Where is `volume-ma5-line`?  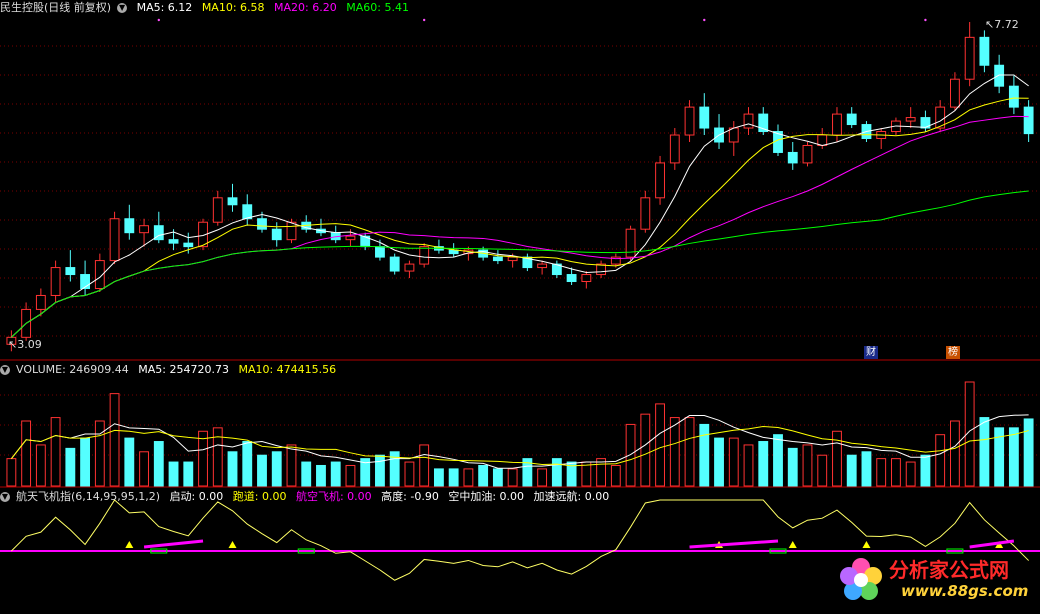 volume-ma5-line is located at coordinates (519, 441).